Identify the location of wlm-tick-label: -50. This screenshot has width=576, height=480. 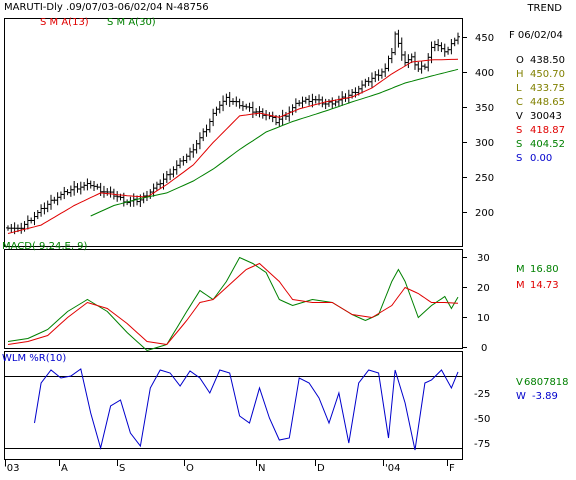
(482, 419).